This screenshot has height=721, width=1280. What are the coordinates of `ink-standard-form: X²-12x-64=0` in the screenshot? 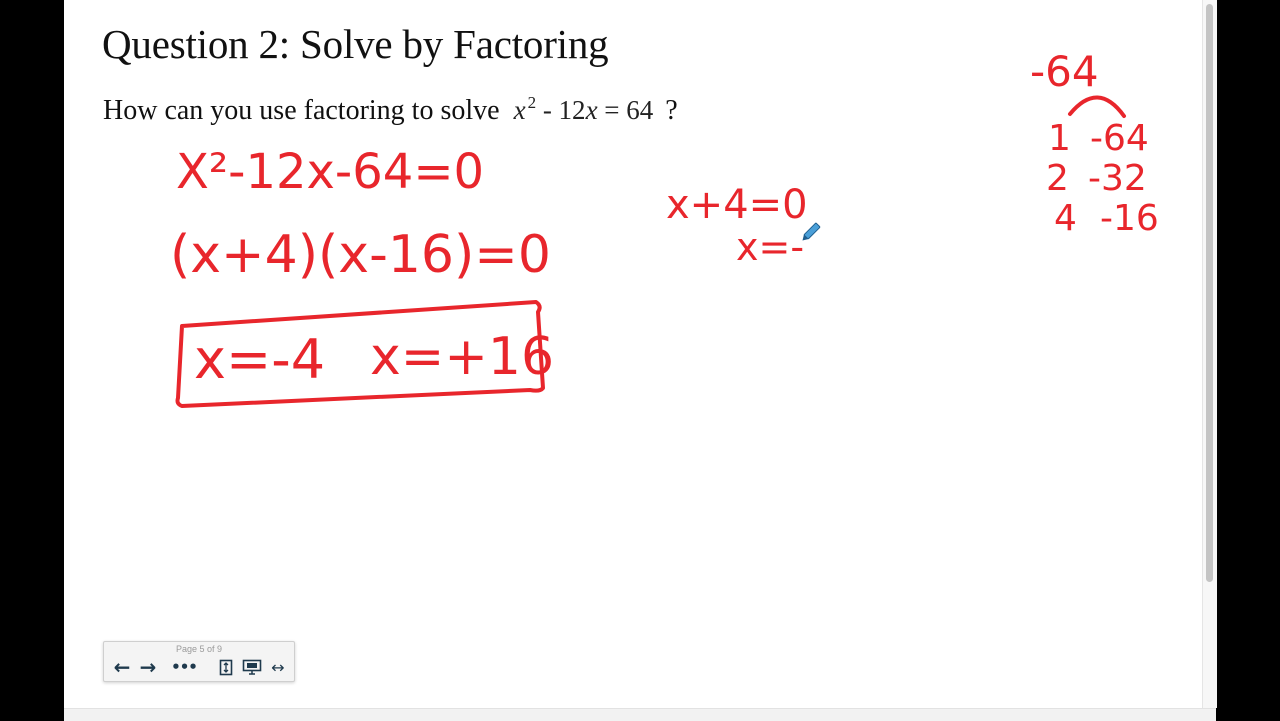 It's located at (330, 172).